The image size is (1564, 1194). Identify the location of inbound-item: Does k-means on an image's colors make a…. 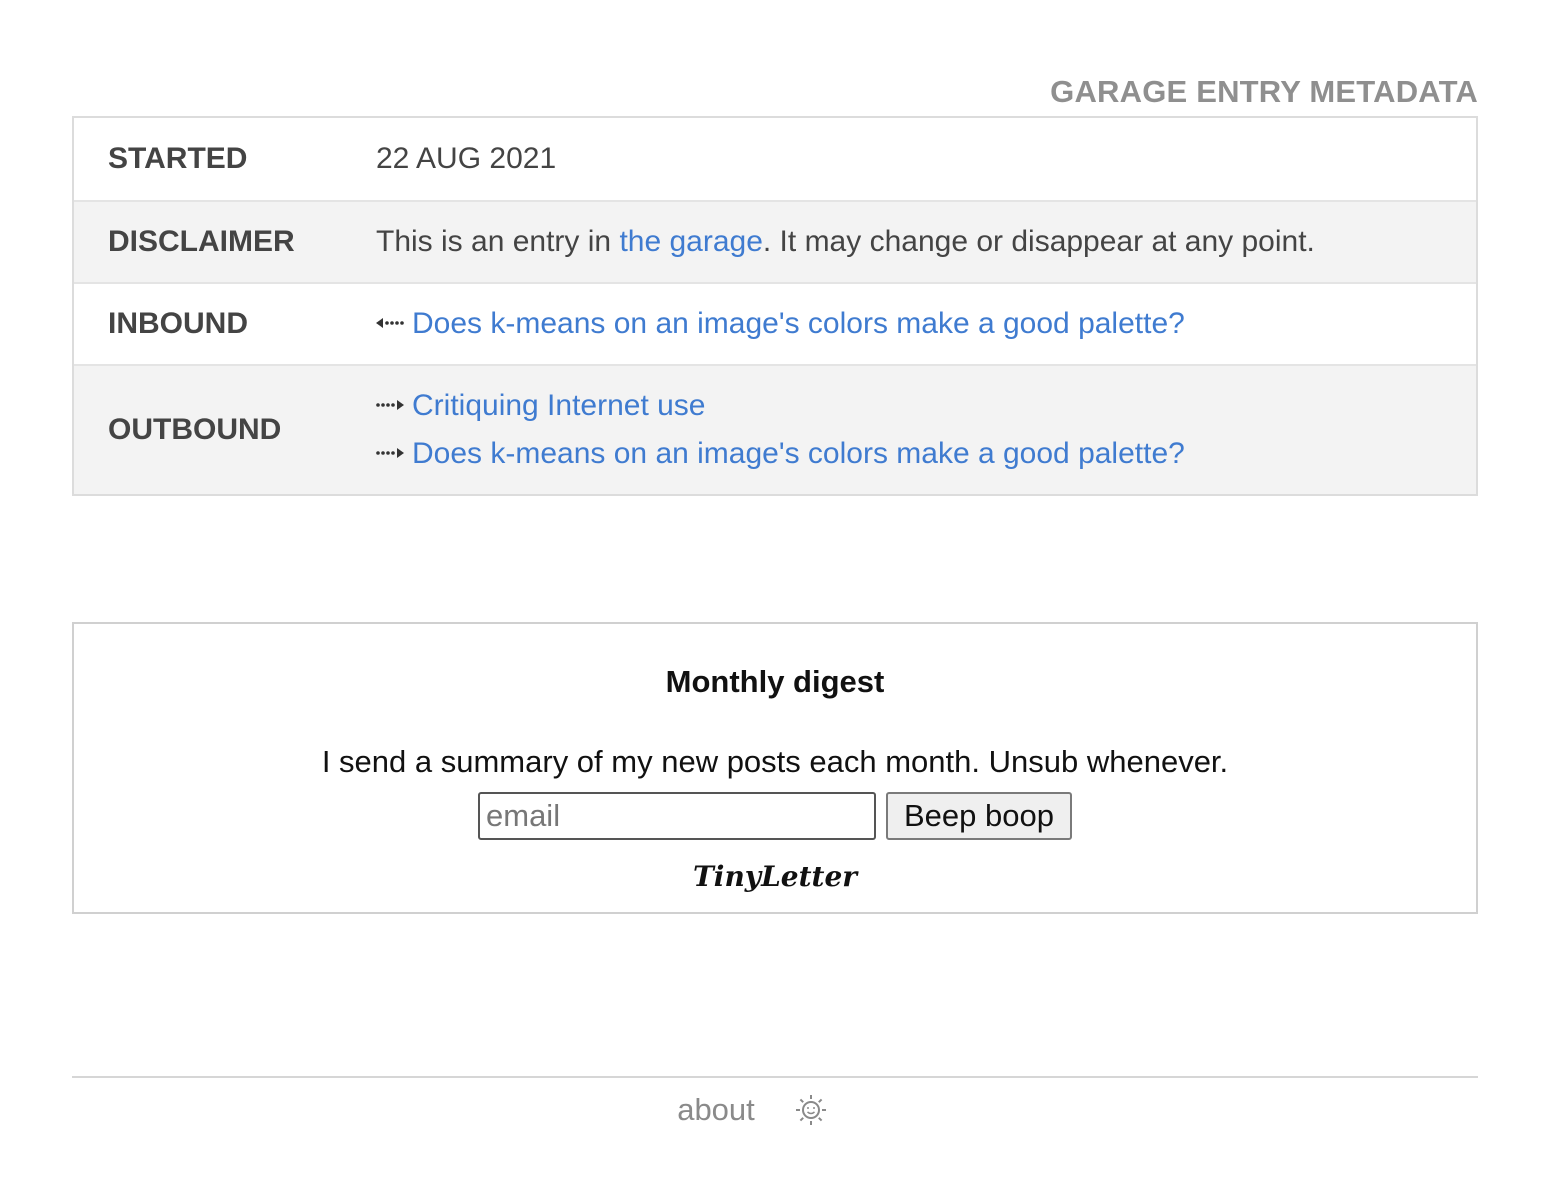
(780, 324).